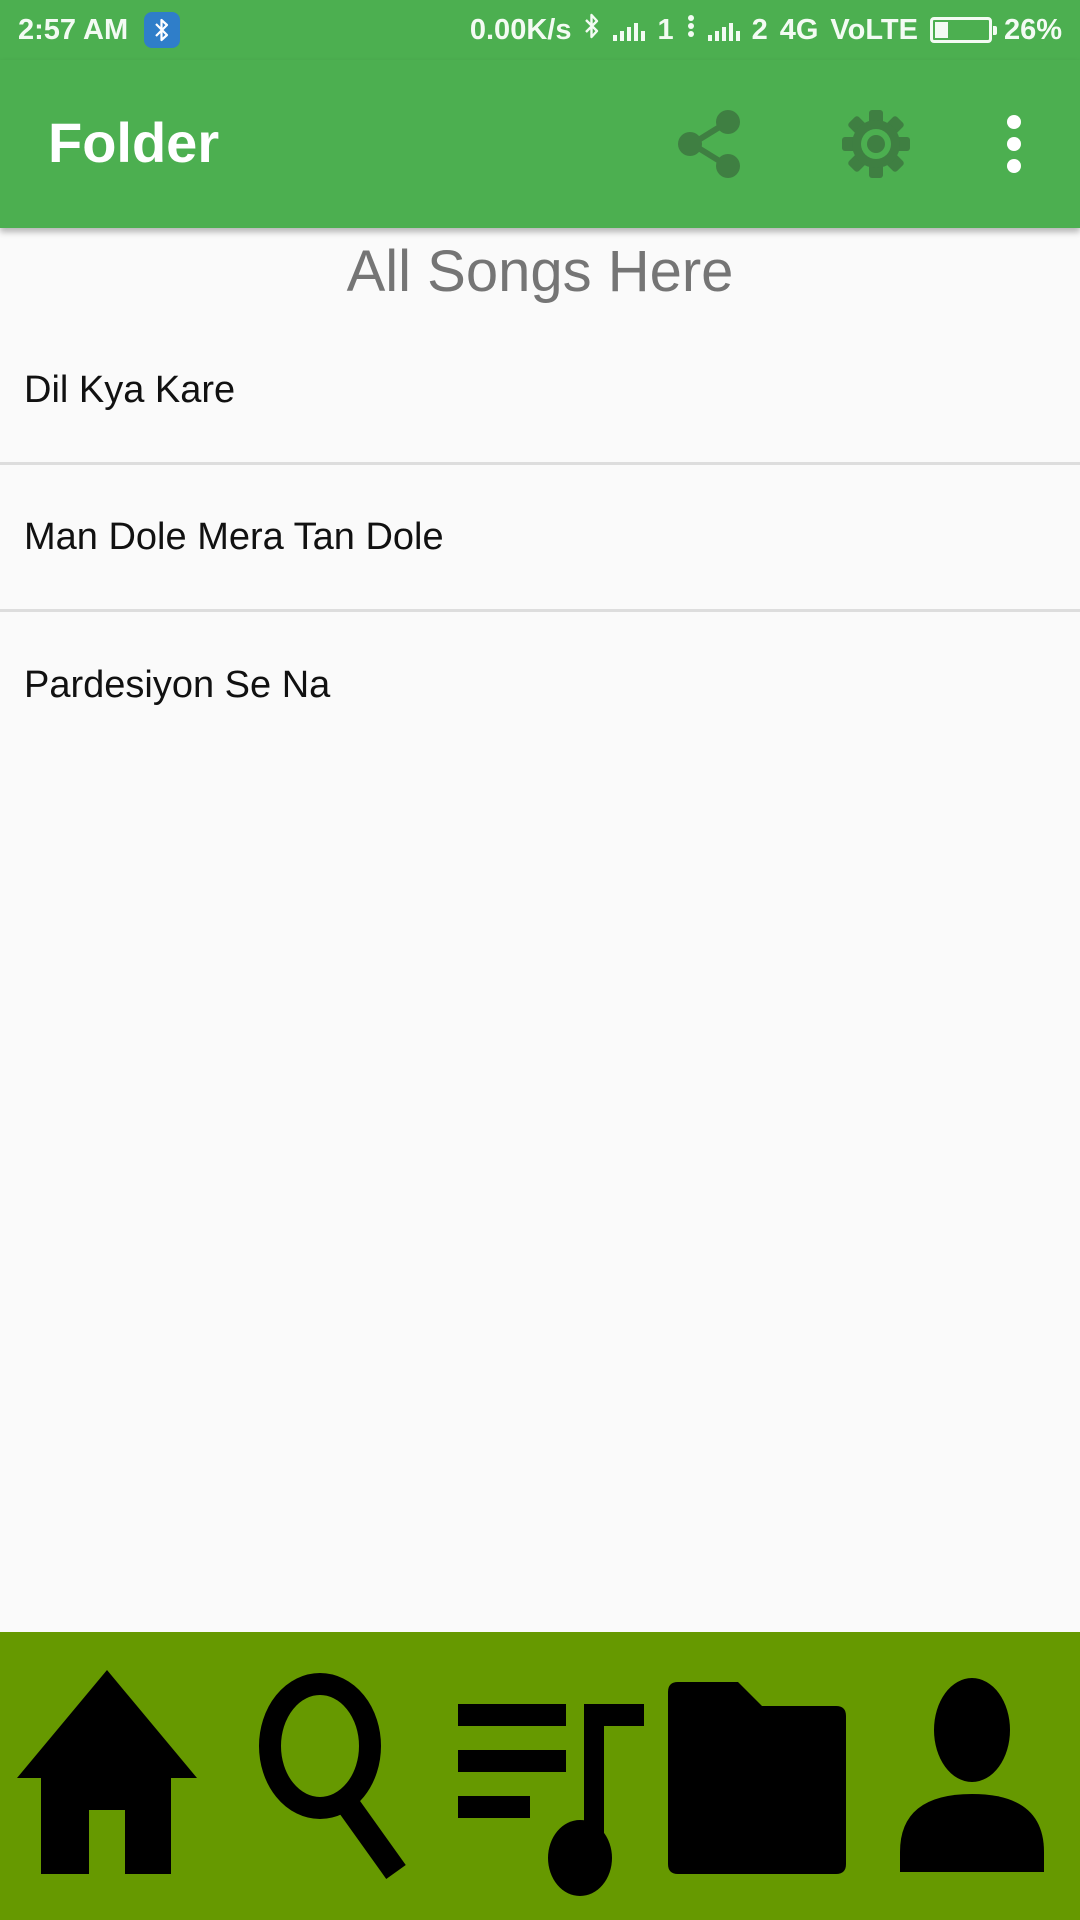 The width and height of the screenshot is (1080, 1920). I want to click on bluetooth-notification-icon, so click(162, 30).